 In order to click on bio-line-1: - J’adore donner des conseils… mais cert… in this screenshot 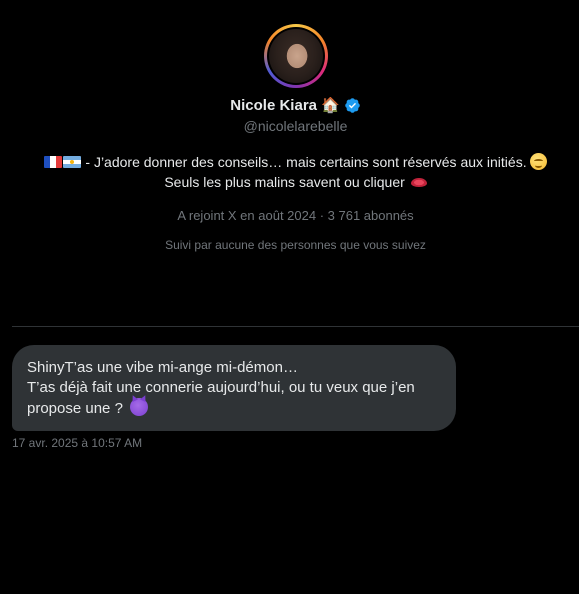, I will do `click(295, 162)`.